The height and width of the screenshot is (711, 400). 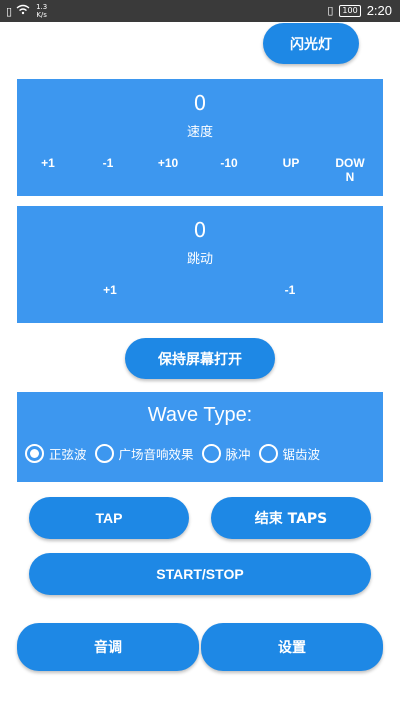 I want to click on keep-screen-on-button: 保持屏幕打开, so click(x=200, y=358).